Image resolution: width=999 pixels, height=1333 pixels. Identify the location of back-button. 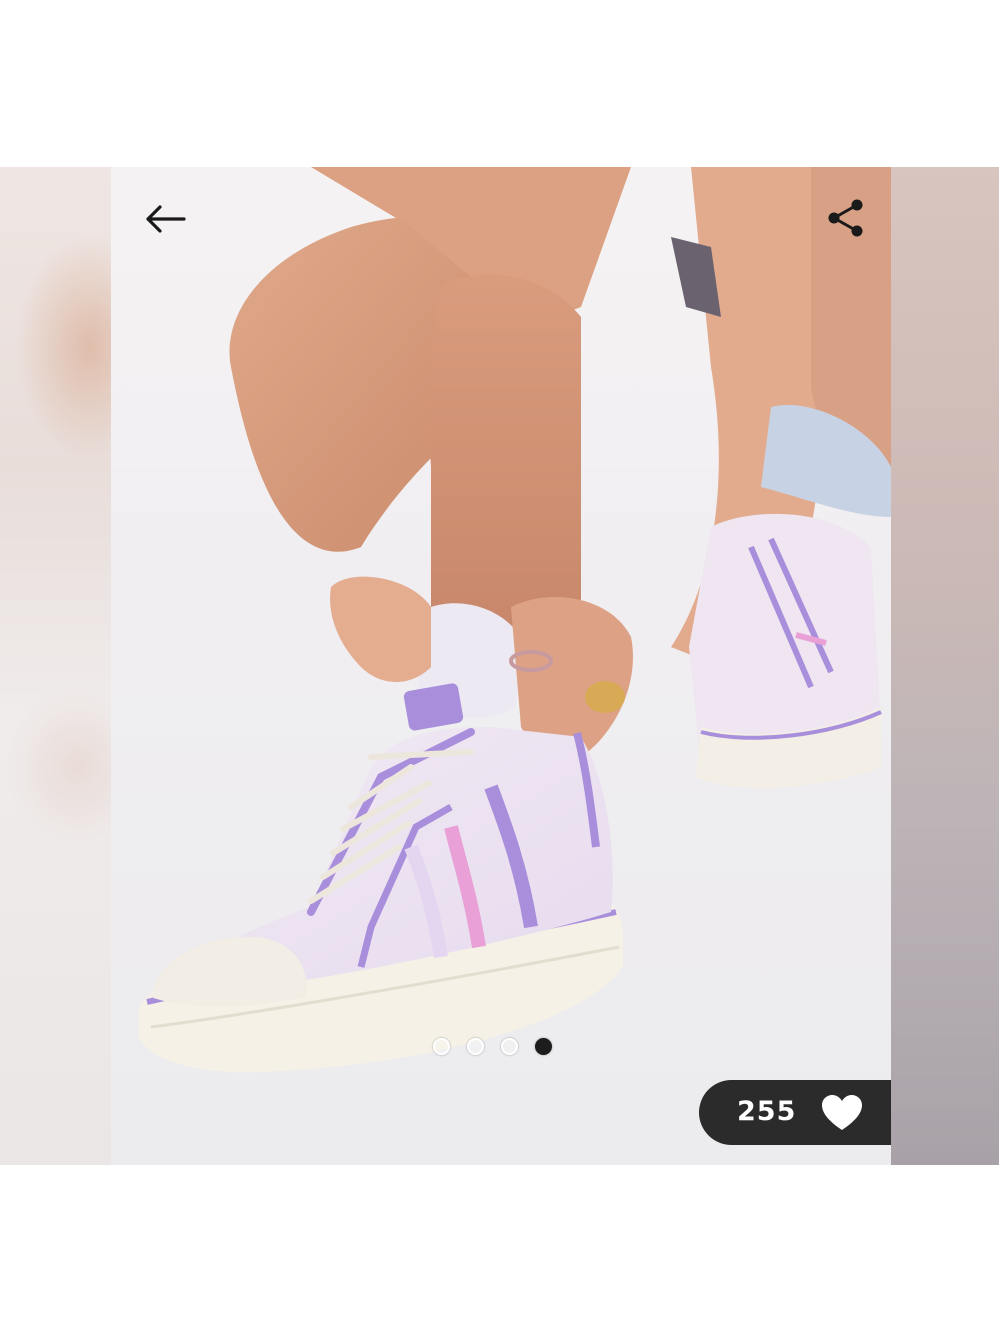
(165, 219).